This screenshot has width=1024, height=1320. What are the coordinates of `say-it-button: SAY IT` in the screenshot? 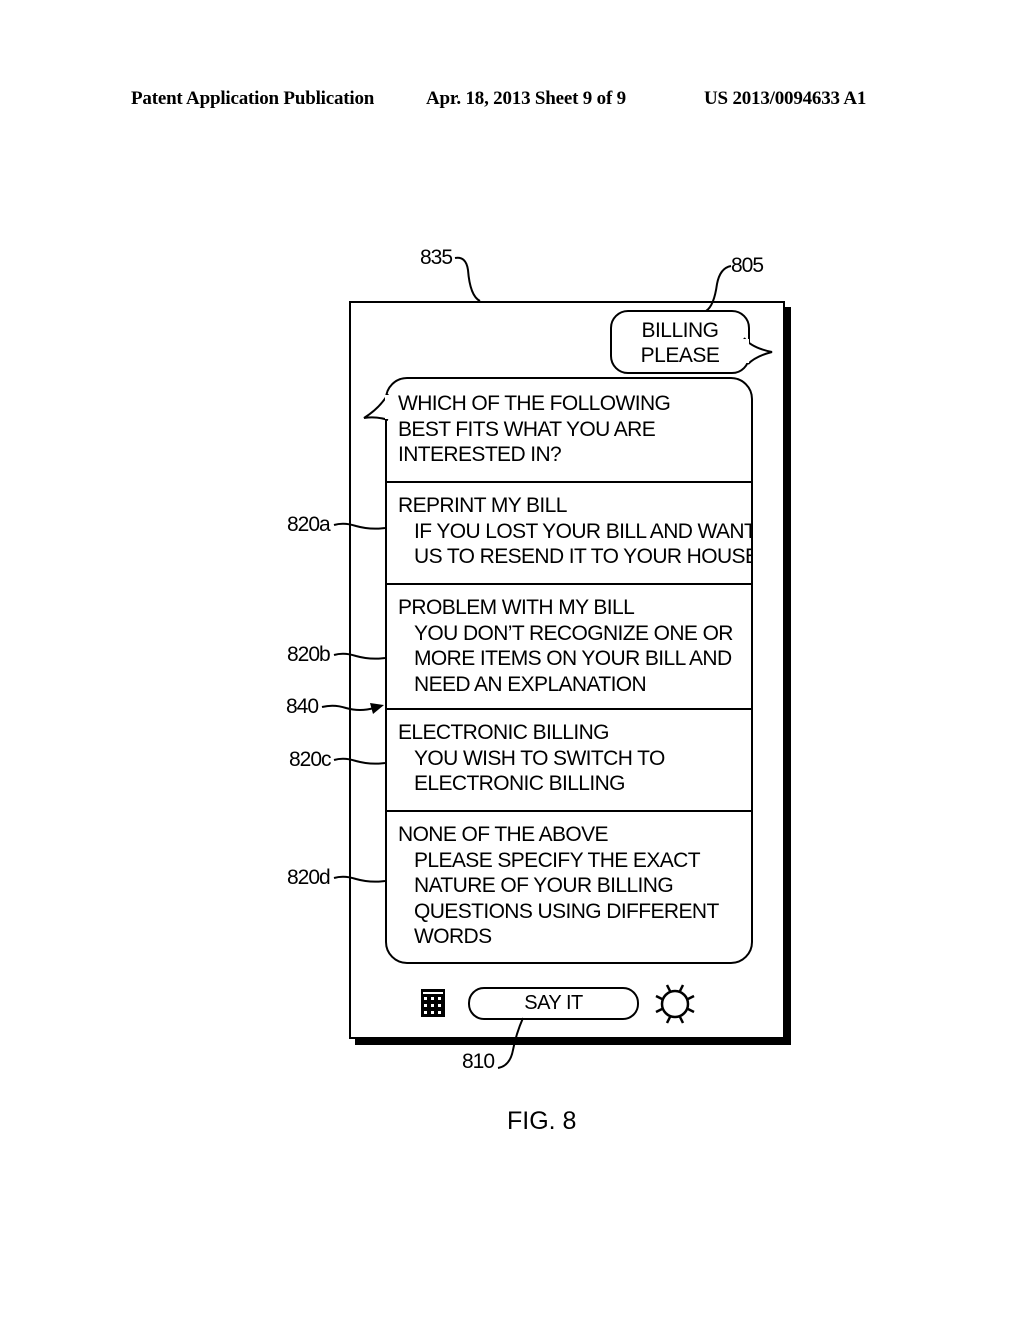 It's located at (553, 1003).